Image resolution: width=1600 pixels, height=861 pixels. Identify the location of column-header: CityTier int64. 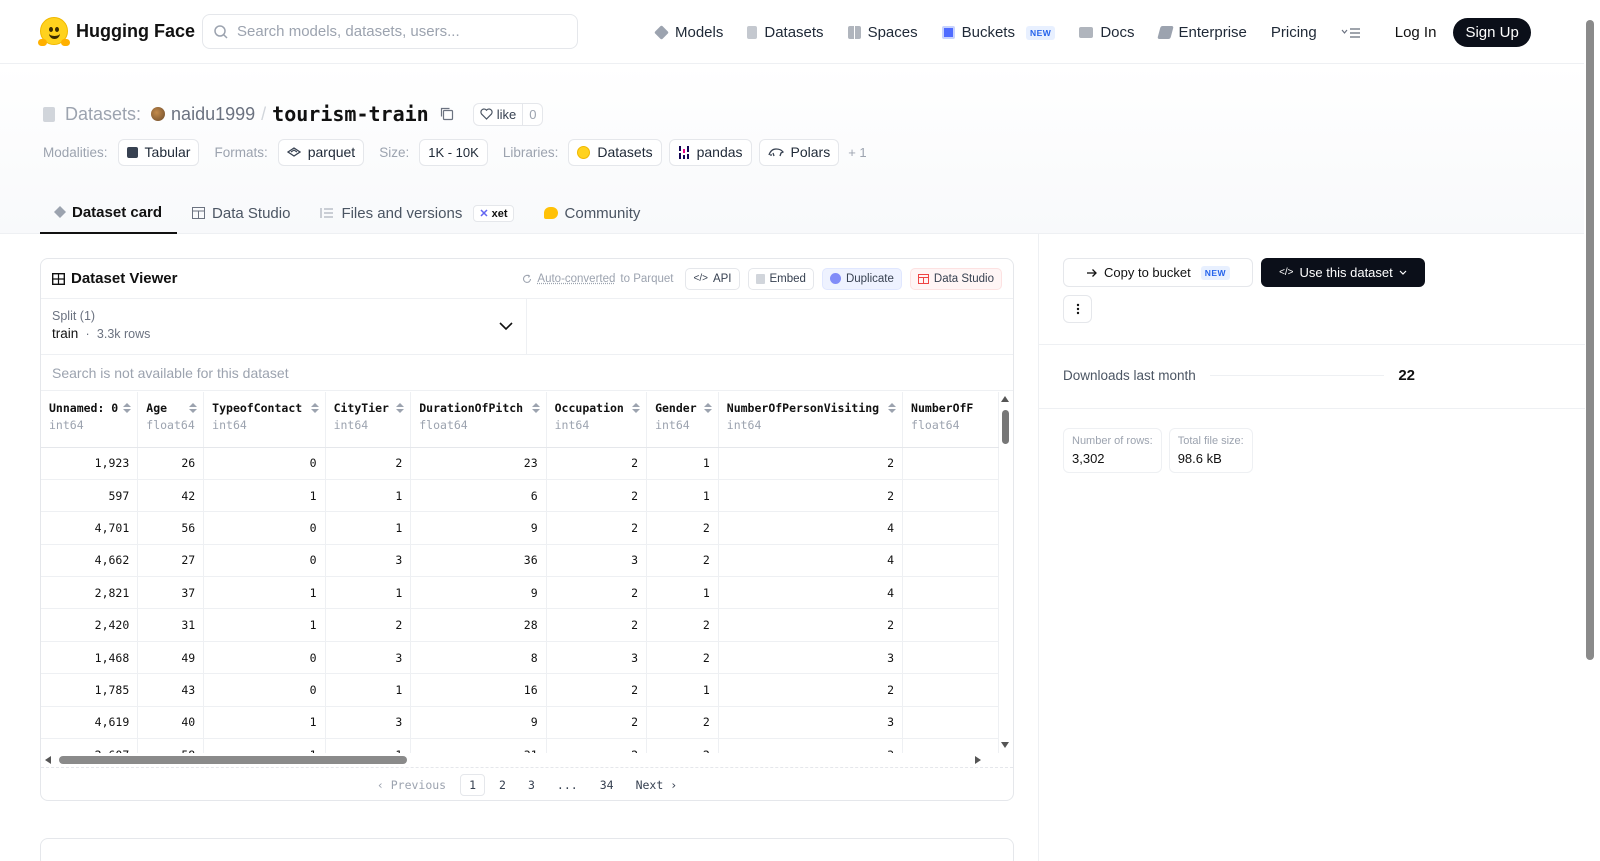
(368, 420).